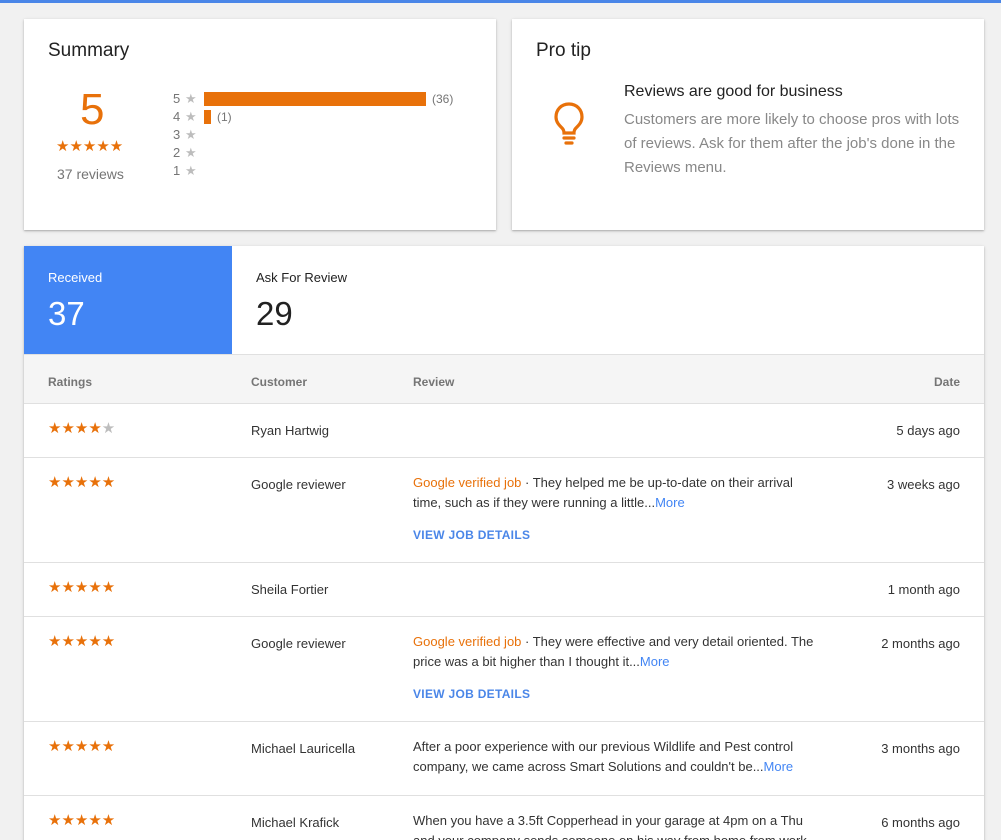 This screenshot has width=1001, height=840. What do you see at coordinates (177, 152) in the screenshot?
I see `distribution-label: 2` at bounding box center [177, 152].